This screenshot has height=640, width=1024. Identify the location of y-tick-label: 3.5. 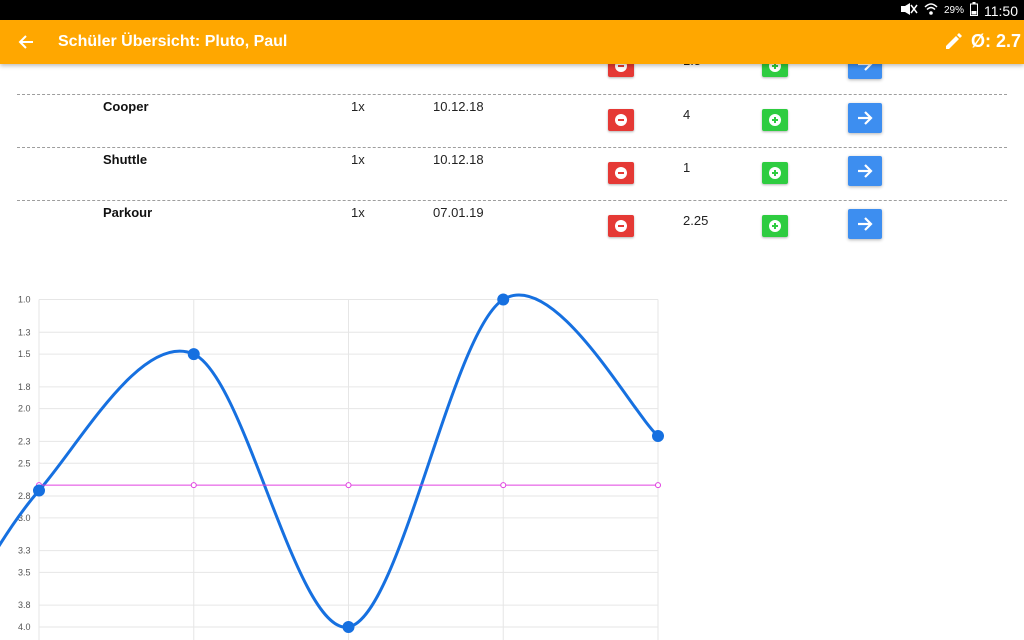
(24, 572).